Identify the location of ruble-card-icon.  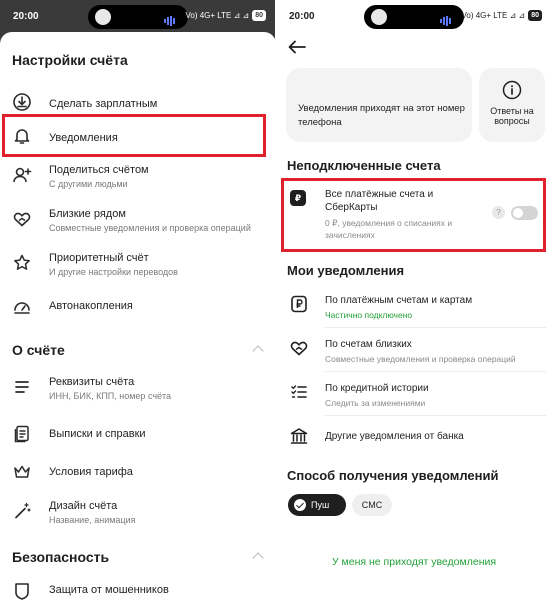
(299, 304).